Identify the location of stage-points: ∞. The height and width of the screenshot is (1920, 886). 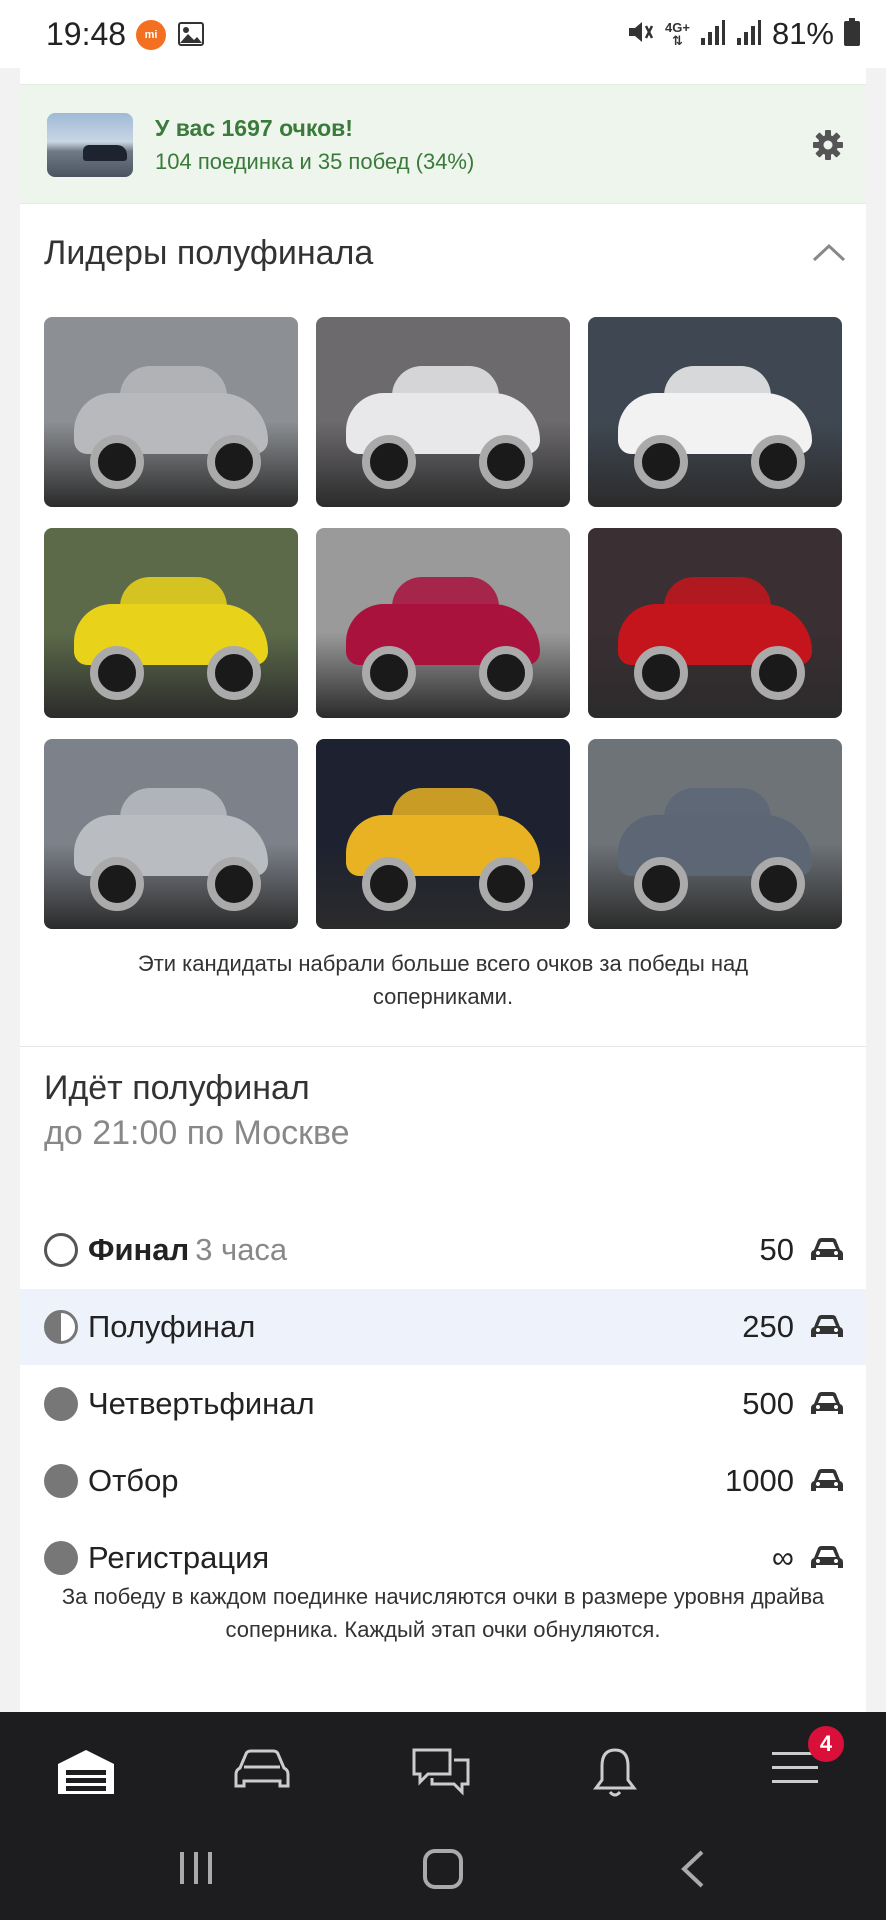
(782, 1557).